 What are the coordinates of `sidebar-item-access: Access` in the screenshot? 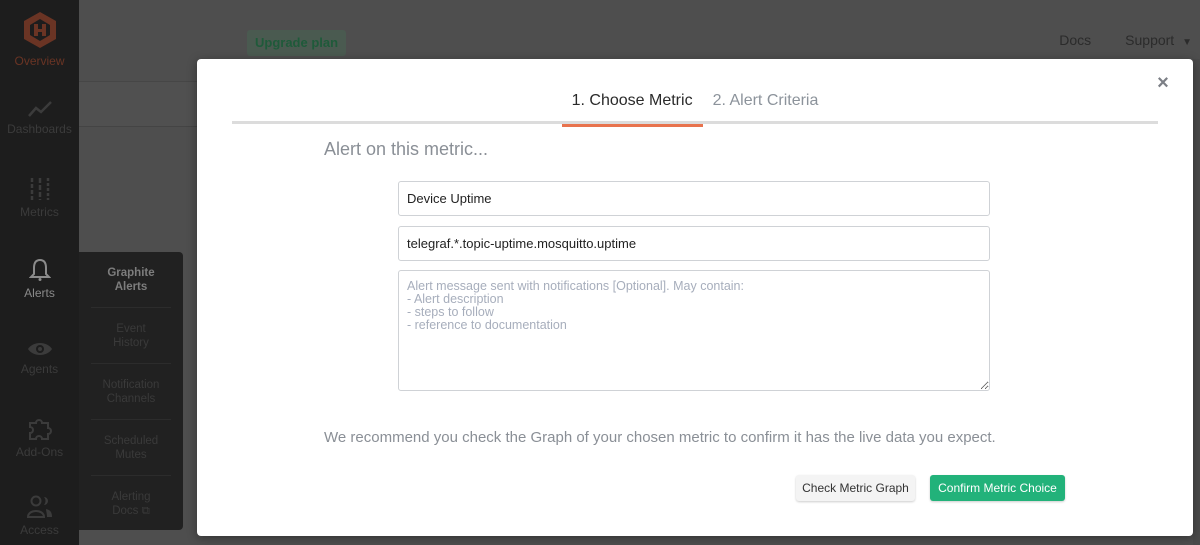 It's located at (39, 516).